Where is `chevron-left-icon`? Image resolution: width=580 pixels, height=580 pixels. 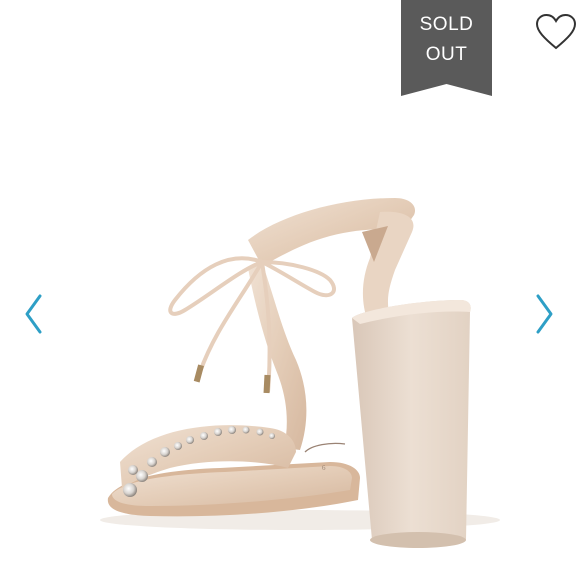 chevron-left-icon is located at coordinates (33, 314).